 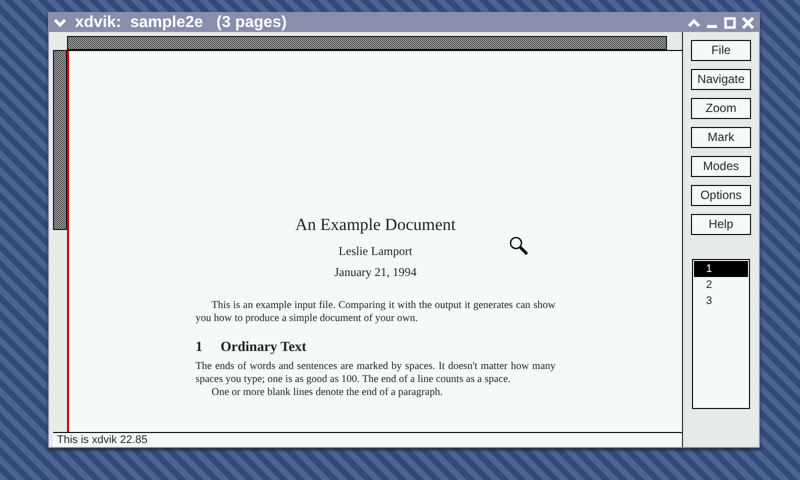 What do you see at coordinates (721, 285) in the screenshot?
I see `page-list-item: 2` at bounding box center [721, 285].